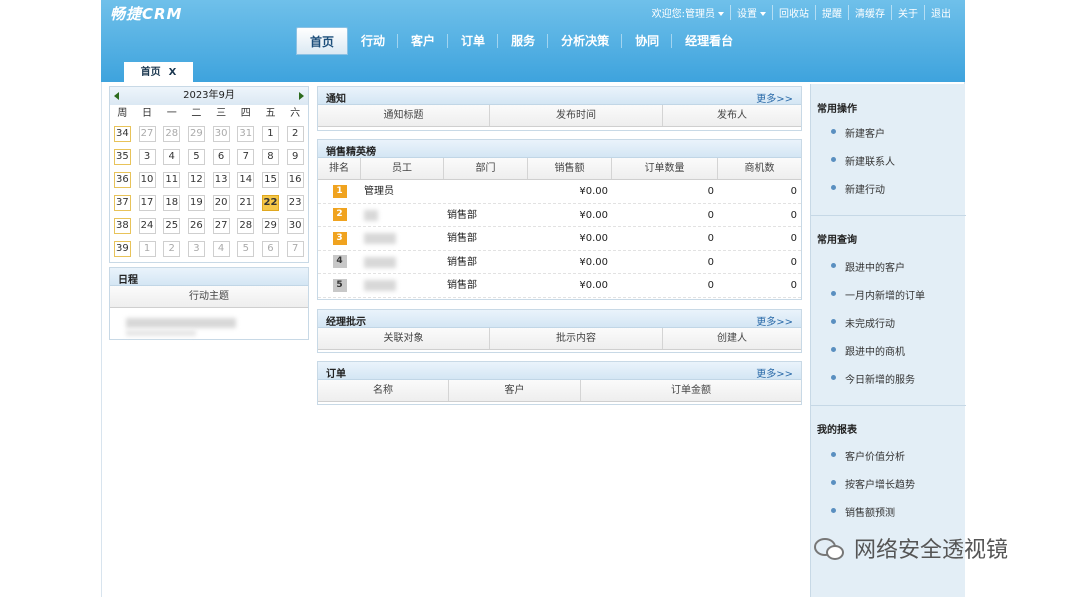 The height and width of the screenshot is (597, 1080). I want to click on about-link: 关于, so click(907, 12).